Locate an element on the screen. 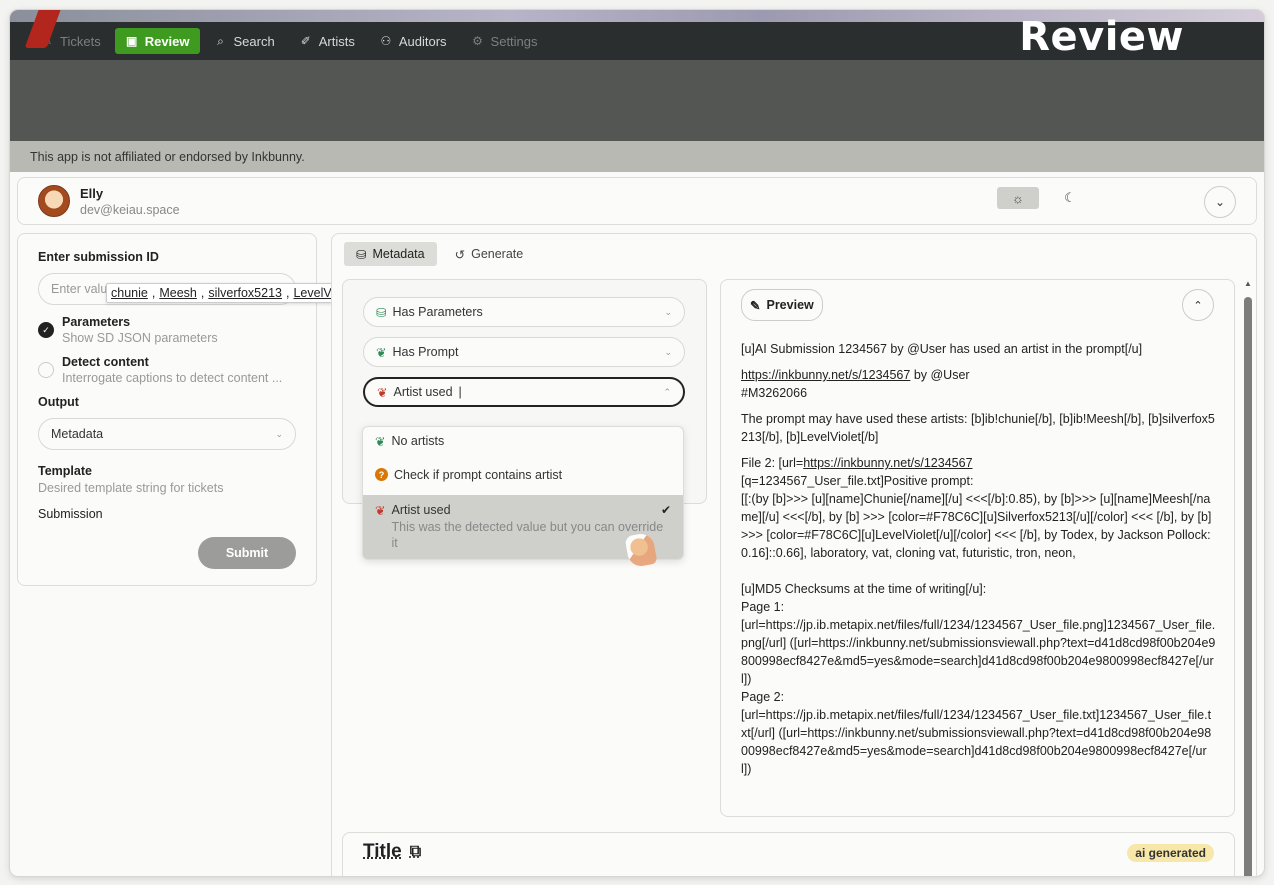  user-card: Elly dev@keiau.space ☼ ☾ ⌄ is located at coordinates (637, 201).